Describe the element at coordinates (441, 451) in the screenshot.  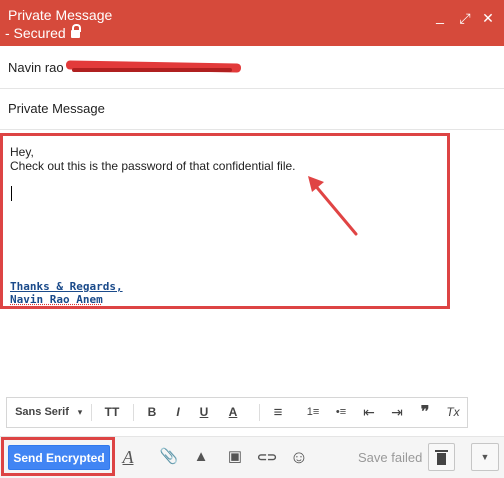
I see `trash-icon-lid` at that location.